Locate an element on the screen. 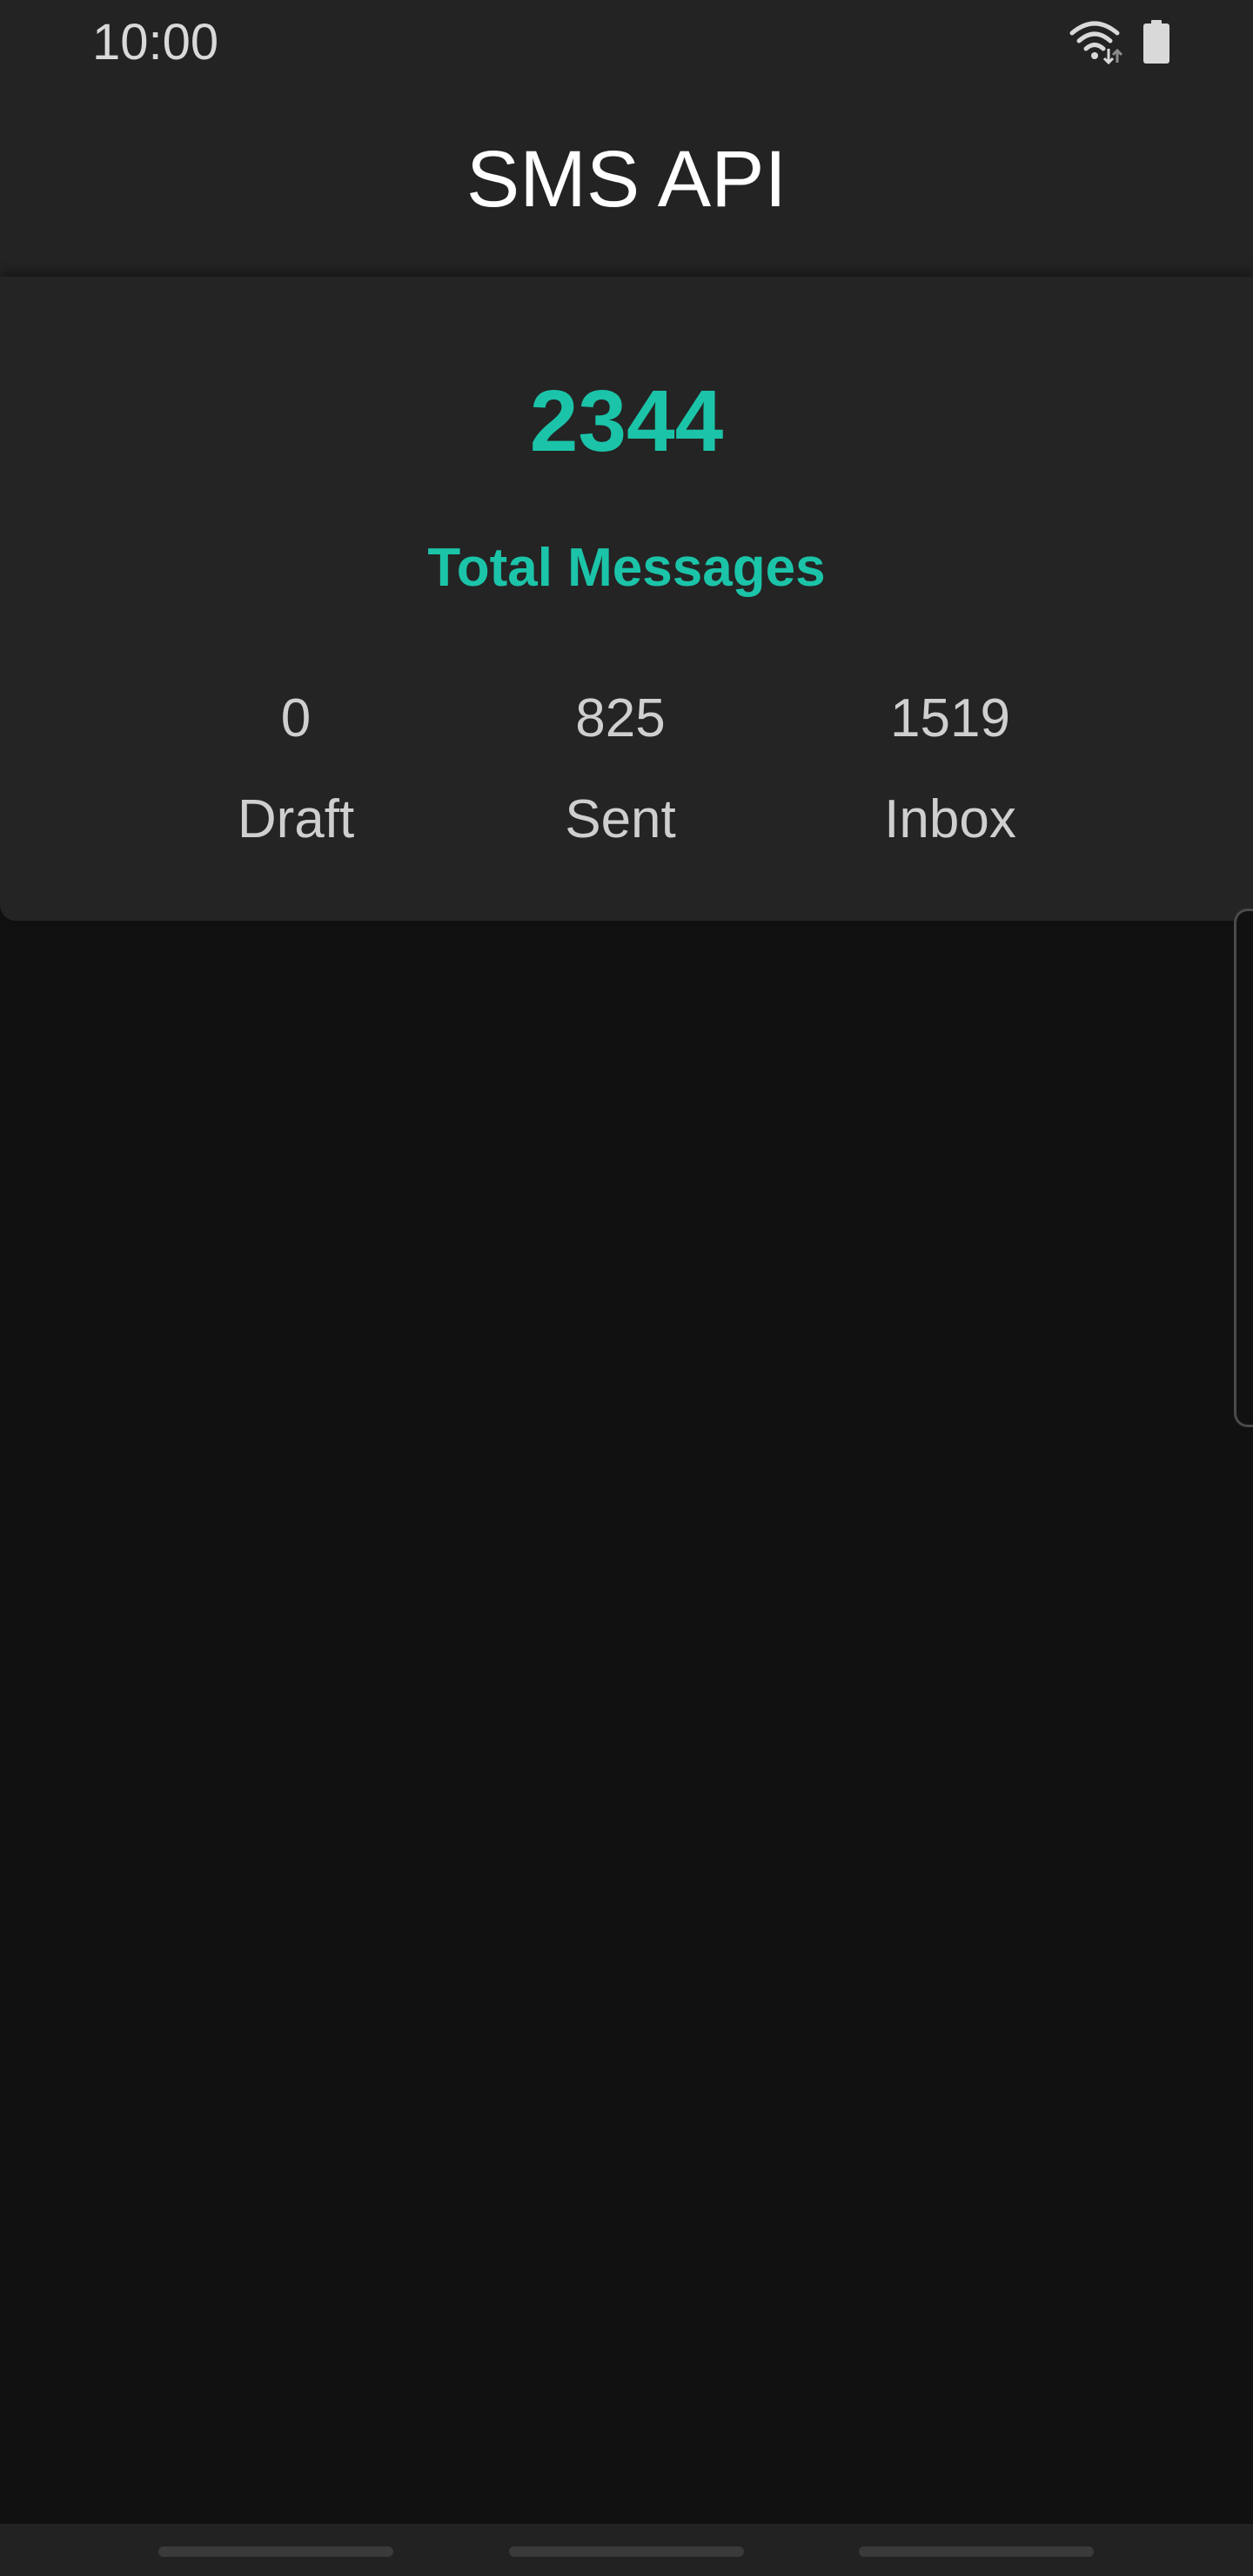  sent-label: Sent is located at coordinates (621, 819).